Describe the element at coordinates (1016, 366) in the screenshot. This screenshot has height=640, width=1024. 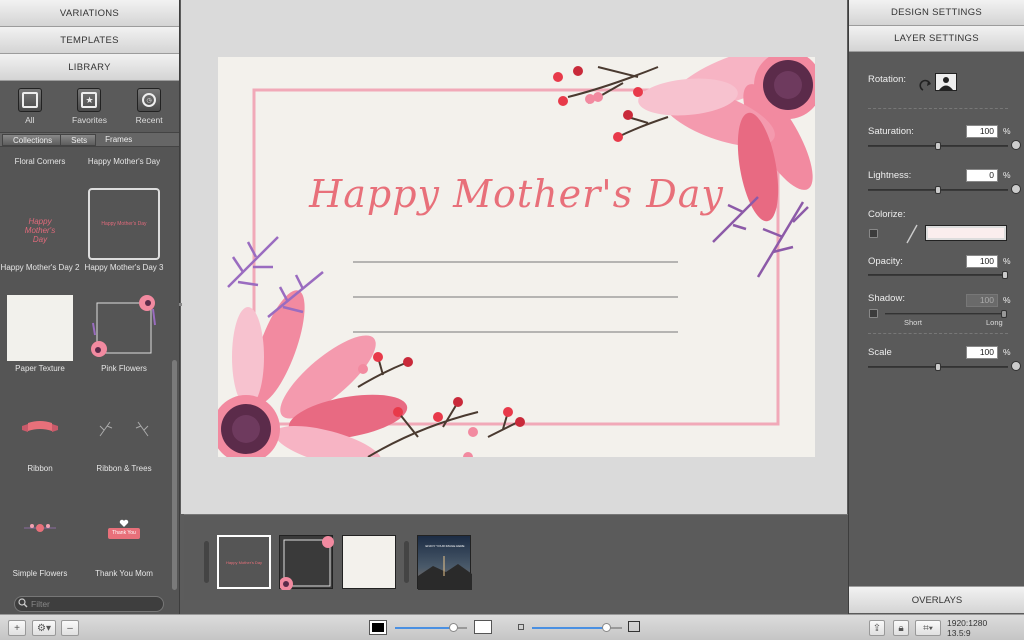
I see `scale-reset-button` at that location.